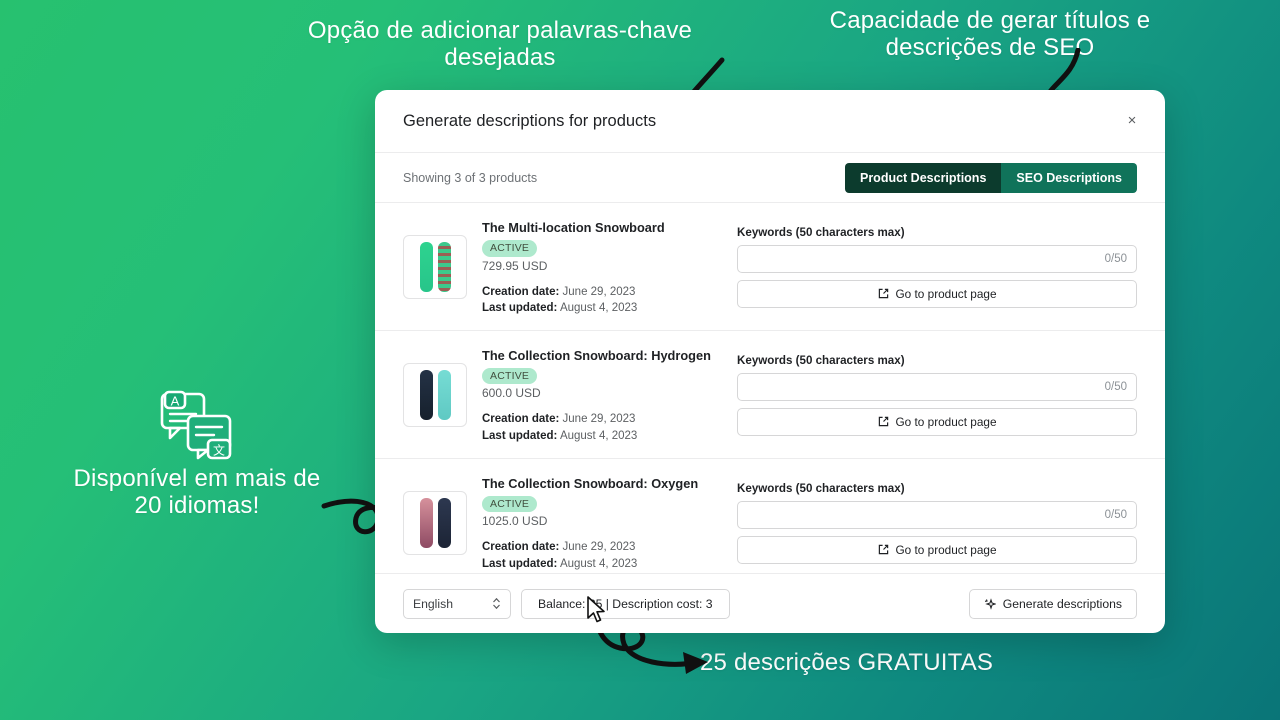 The image size is (1280, 720). I want to click on translate-icon: A 文, so click(196, 425).